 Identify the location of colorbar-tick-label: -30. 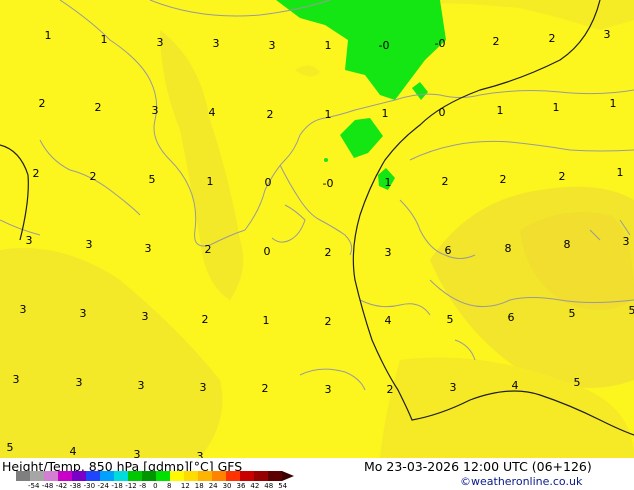
(89, 486).